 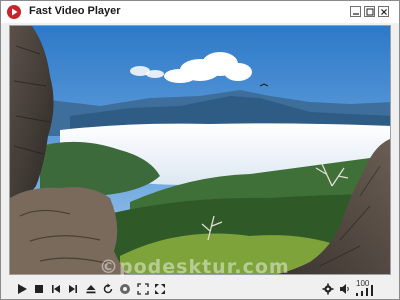 I want to click on app-logo-icon, so click(x=14, y=12).